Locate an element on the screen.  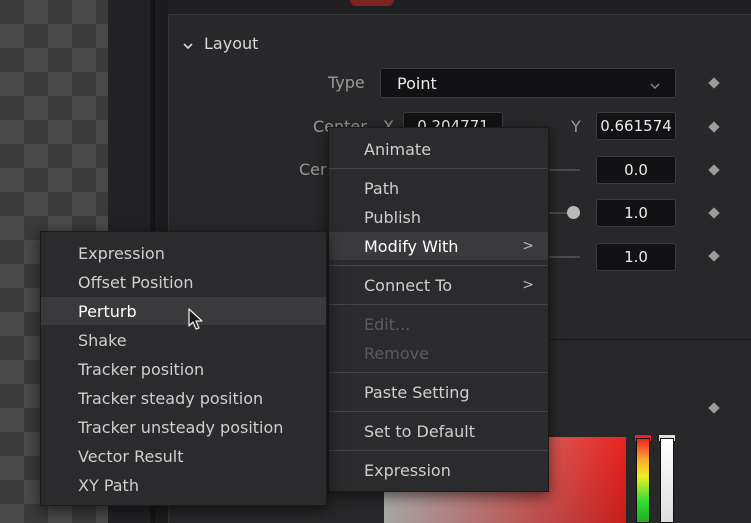
submenu-item-xy-path: XY Path is located at coordinates (183, 485).